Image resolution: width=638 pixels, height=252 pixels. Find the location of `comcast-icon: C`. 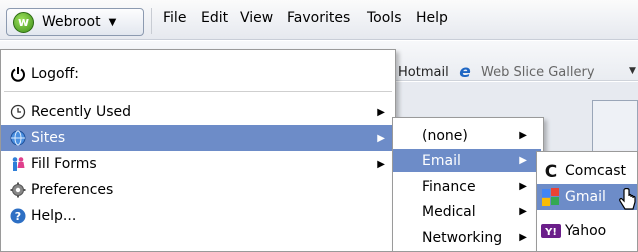

comcast-icon: C is located at coordinates (551, 171).